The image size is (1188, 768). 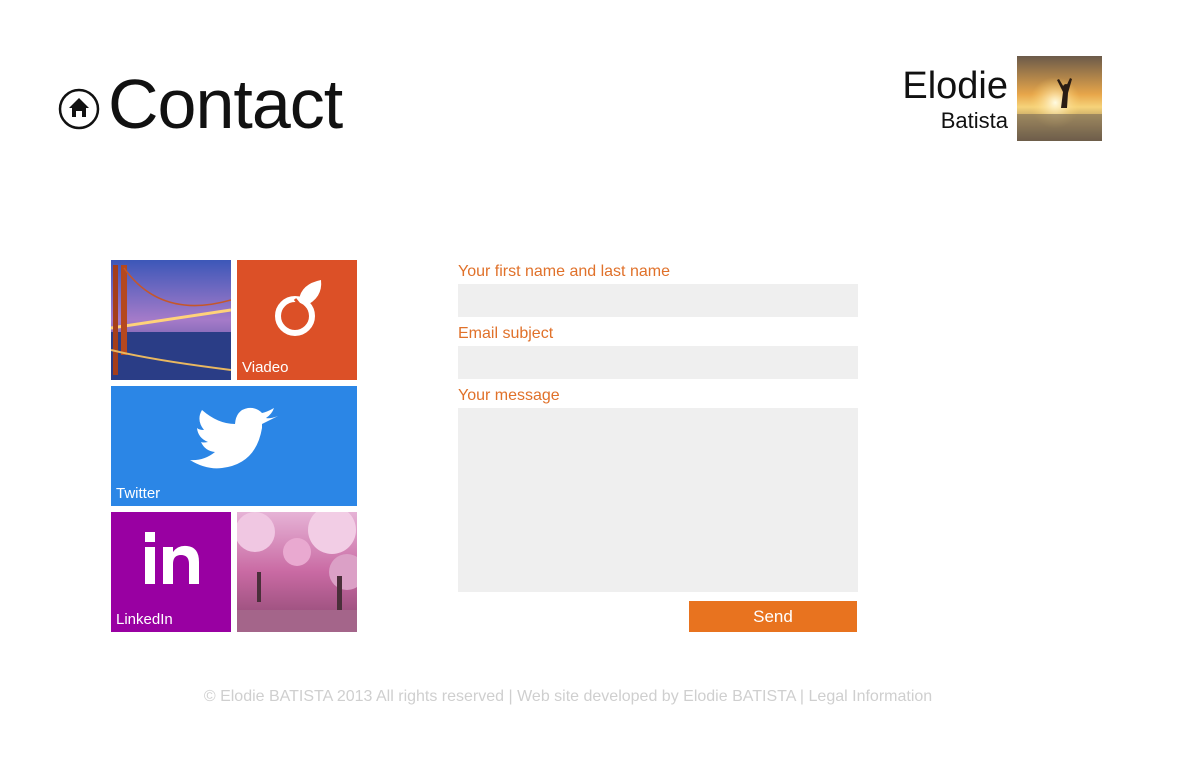 What do you see at coordinates (298, 308) in the screenshot?
I see `viadeo-icon` at bounding box center [298, 308].